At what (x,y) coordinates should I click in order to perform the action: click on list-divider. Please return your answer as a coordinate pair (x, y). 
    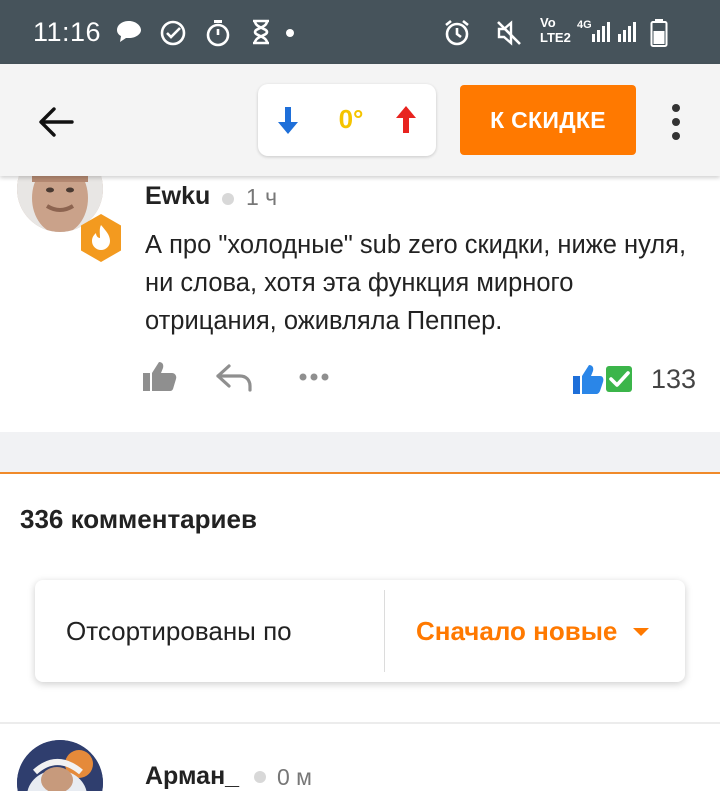
    Looking at the image, I should click on (360, 723).